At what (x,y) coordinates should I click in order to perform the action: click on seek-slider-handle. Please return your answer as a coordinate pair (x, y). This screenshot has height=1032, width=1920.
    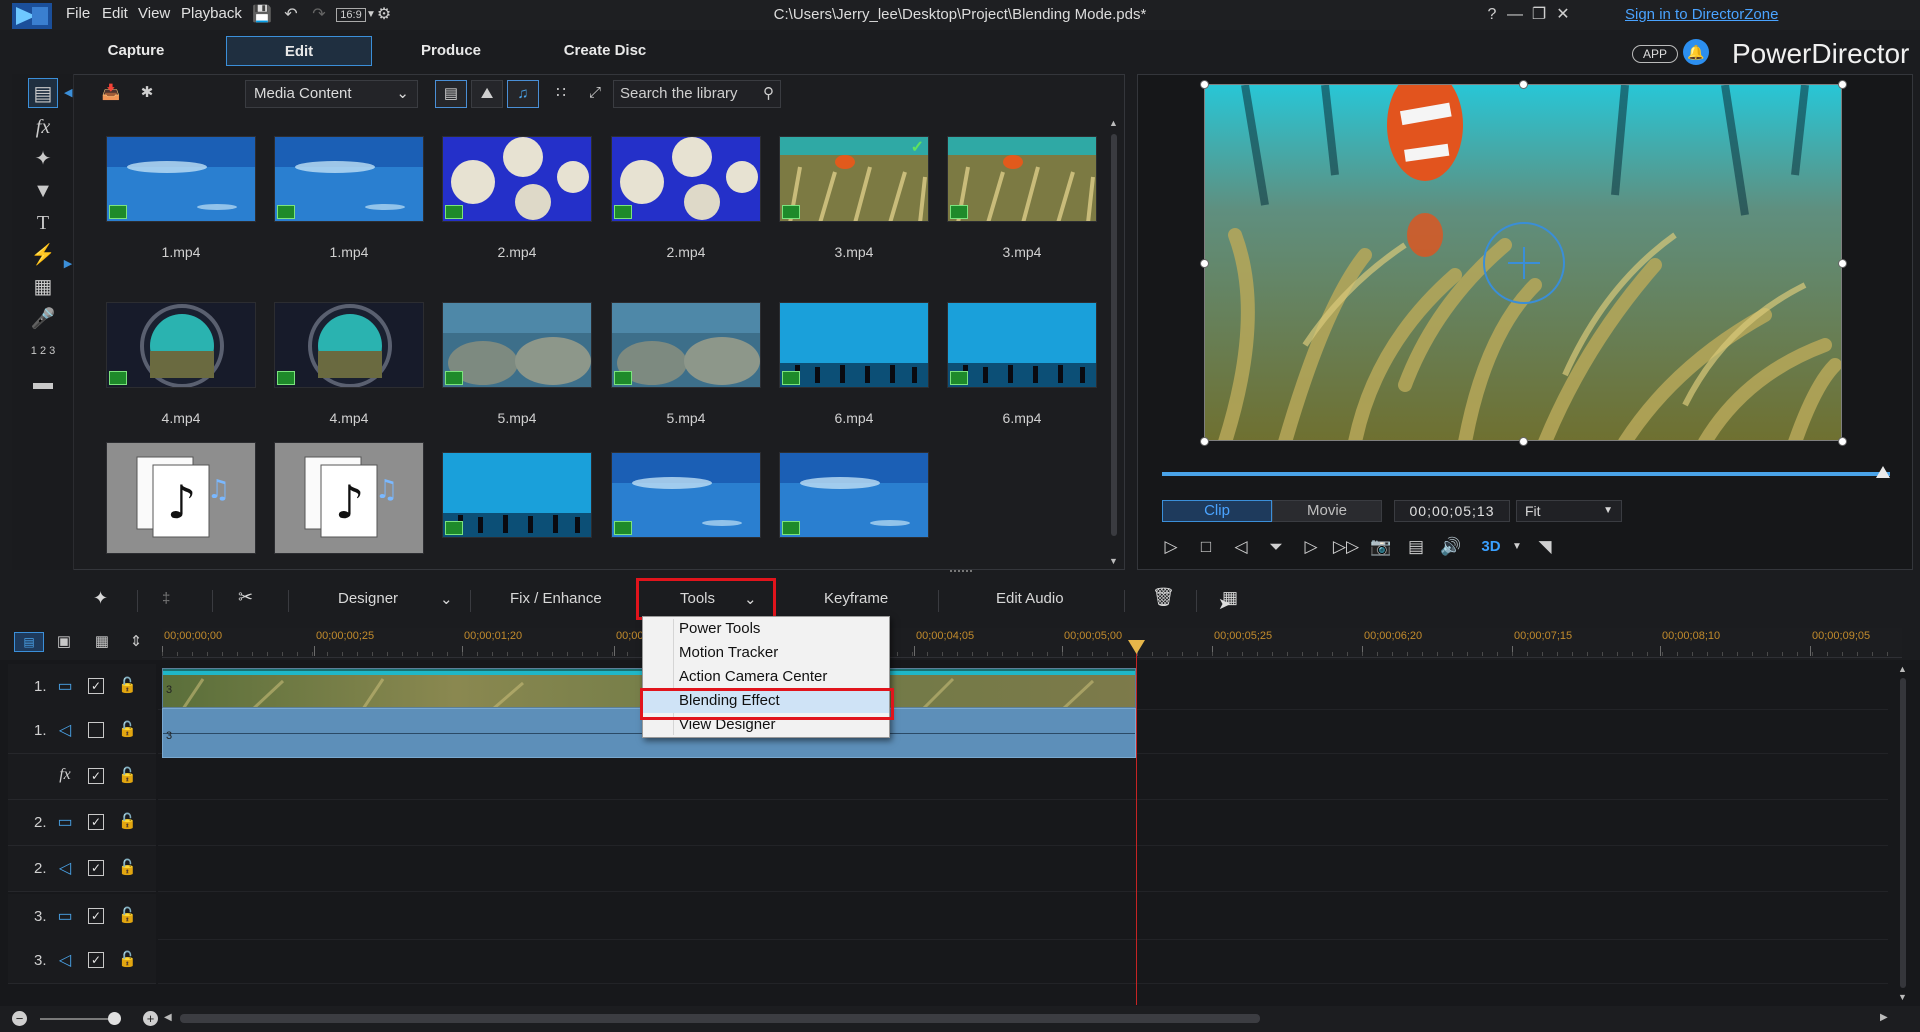
    Looking at the image, I should click on (1883, 472).